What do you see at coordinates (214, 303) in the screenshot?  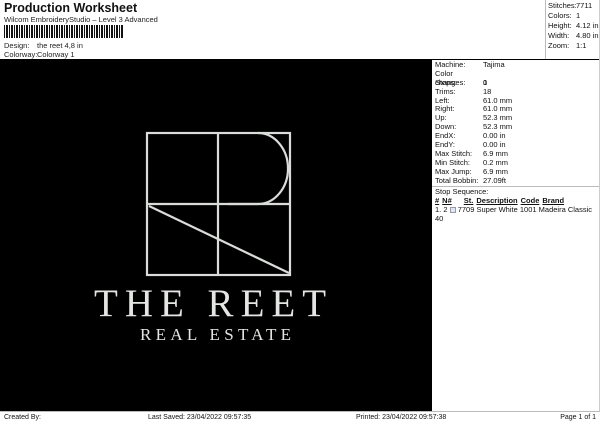 I see `logo-title: THE REET` at bounding box center [214, 303].